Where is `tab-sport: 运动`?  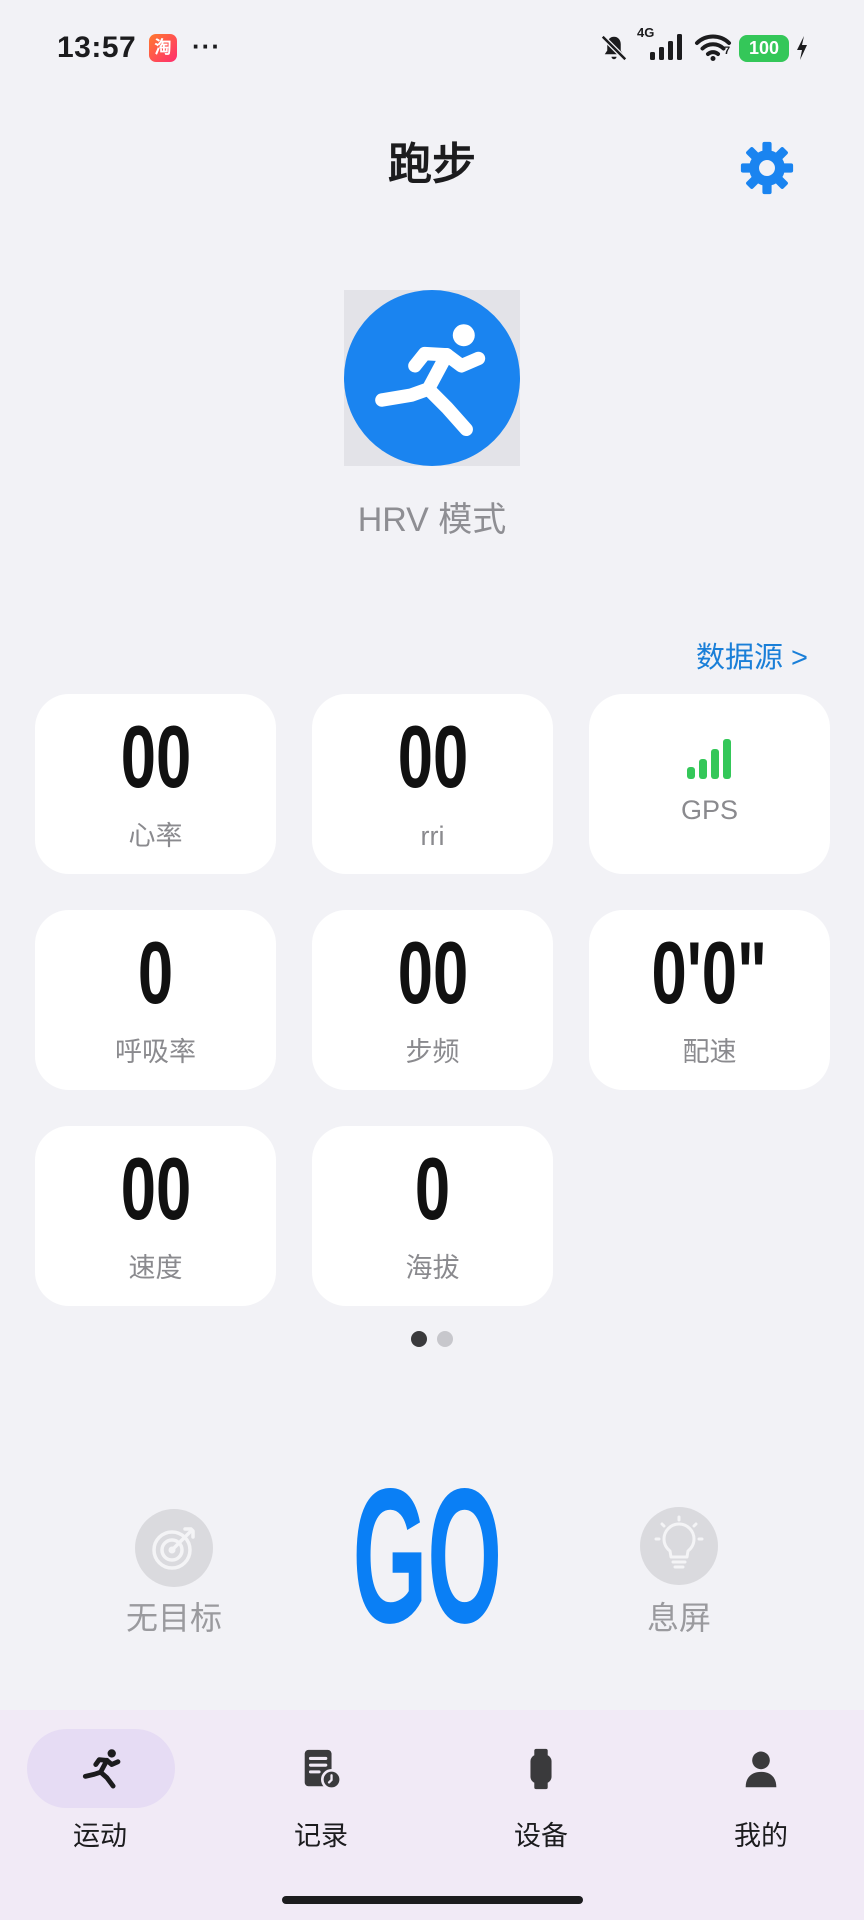
tab-sport: 运动 is located at coordinates (100, 1790).